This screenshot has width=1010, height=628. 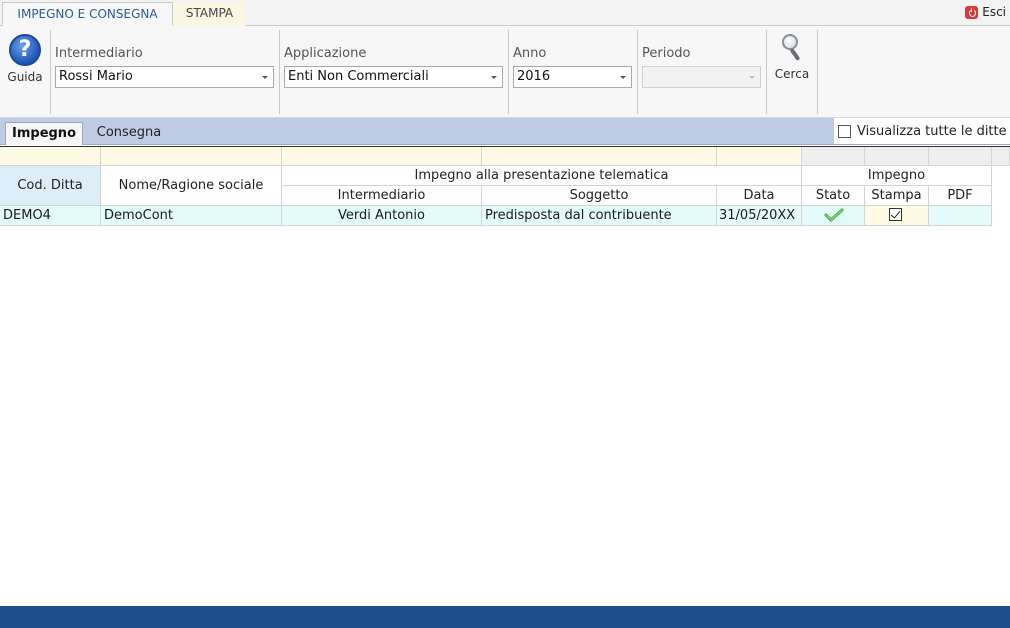 I want to click on cell-intermediario: Verdi Antonio, so click(x=382, y=216).